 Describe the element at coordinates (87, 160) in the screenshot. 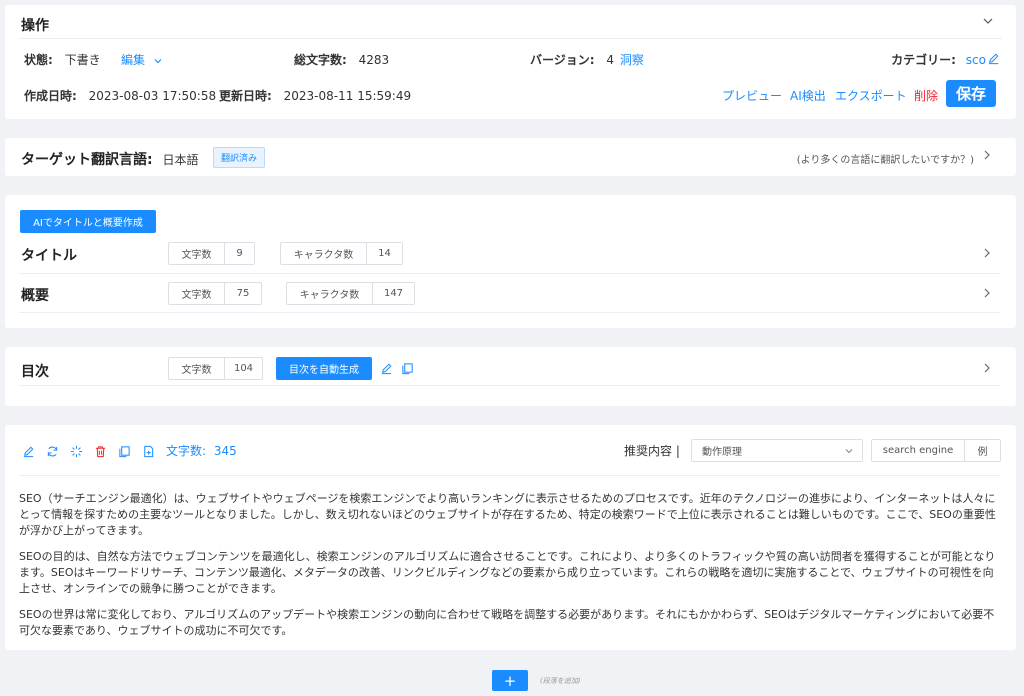

I see `target-language-label: ターゲット翻訳言語:` at that location.